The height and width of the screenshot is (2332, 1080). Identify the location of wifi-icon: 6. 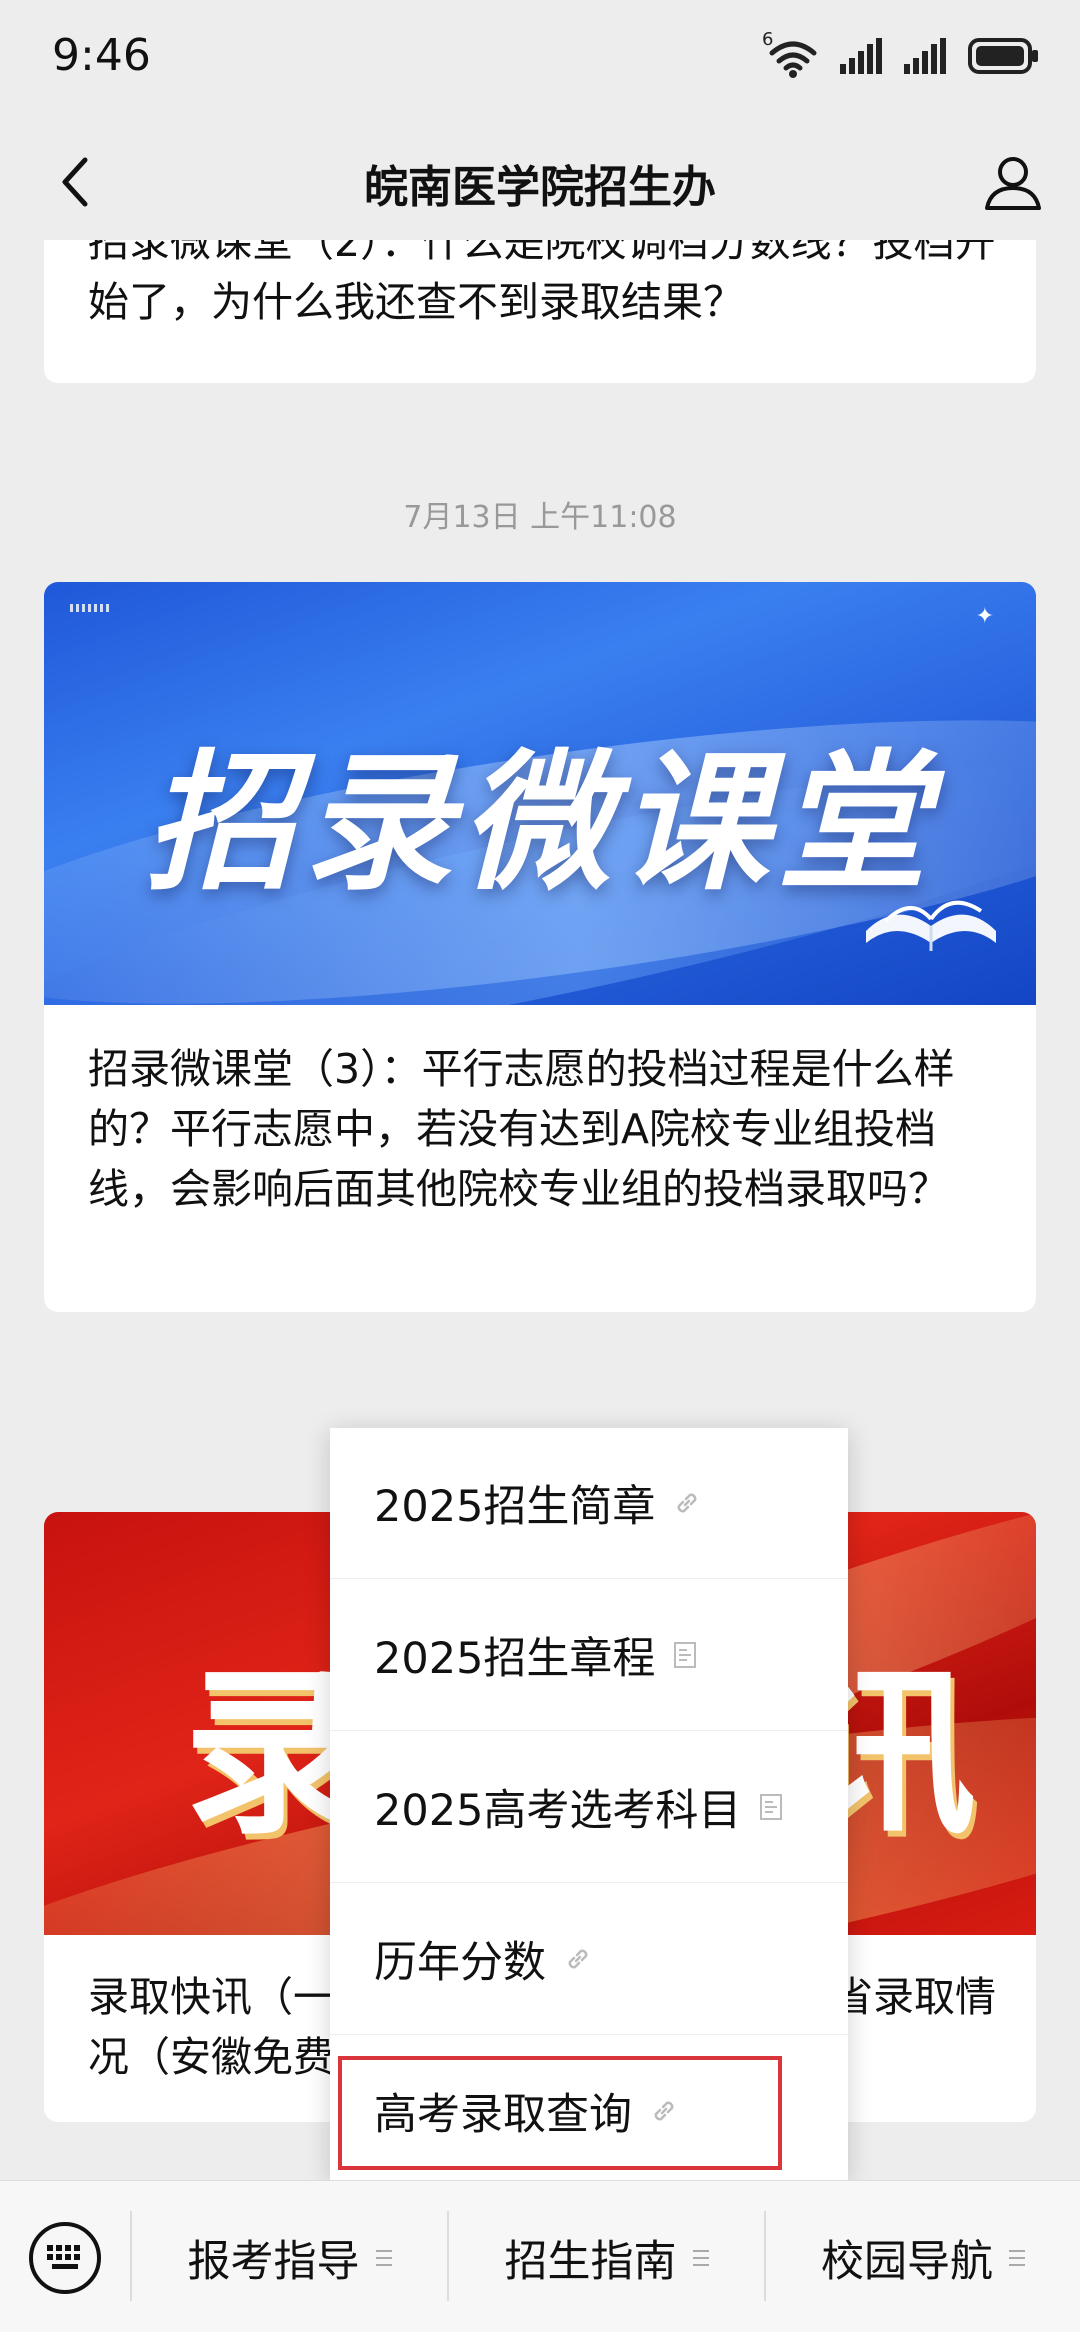
(791, 54).